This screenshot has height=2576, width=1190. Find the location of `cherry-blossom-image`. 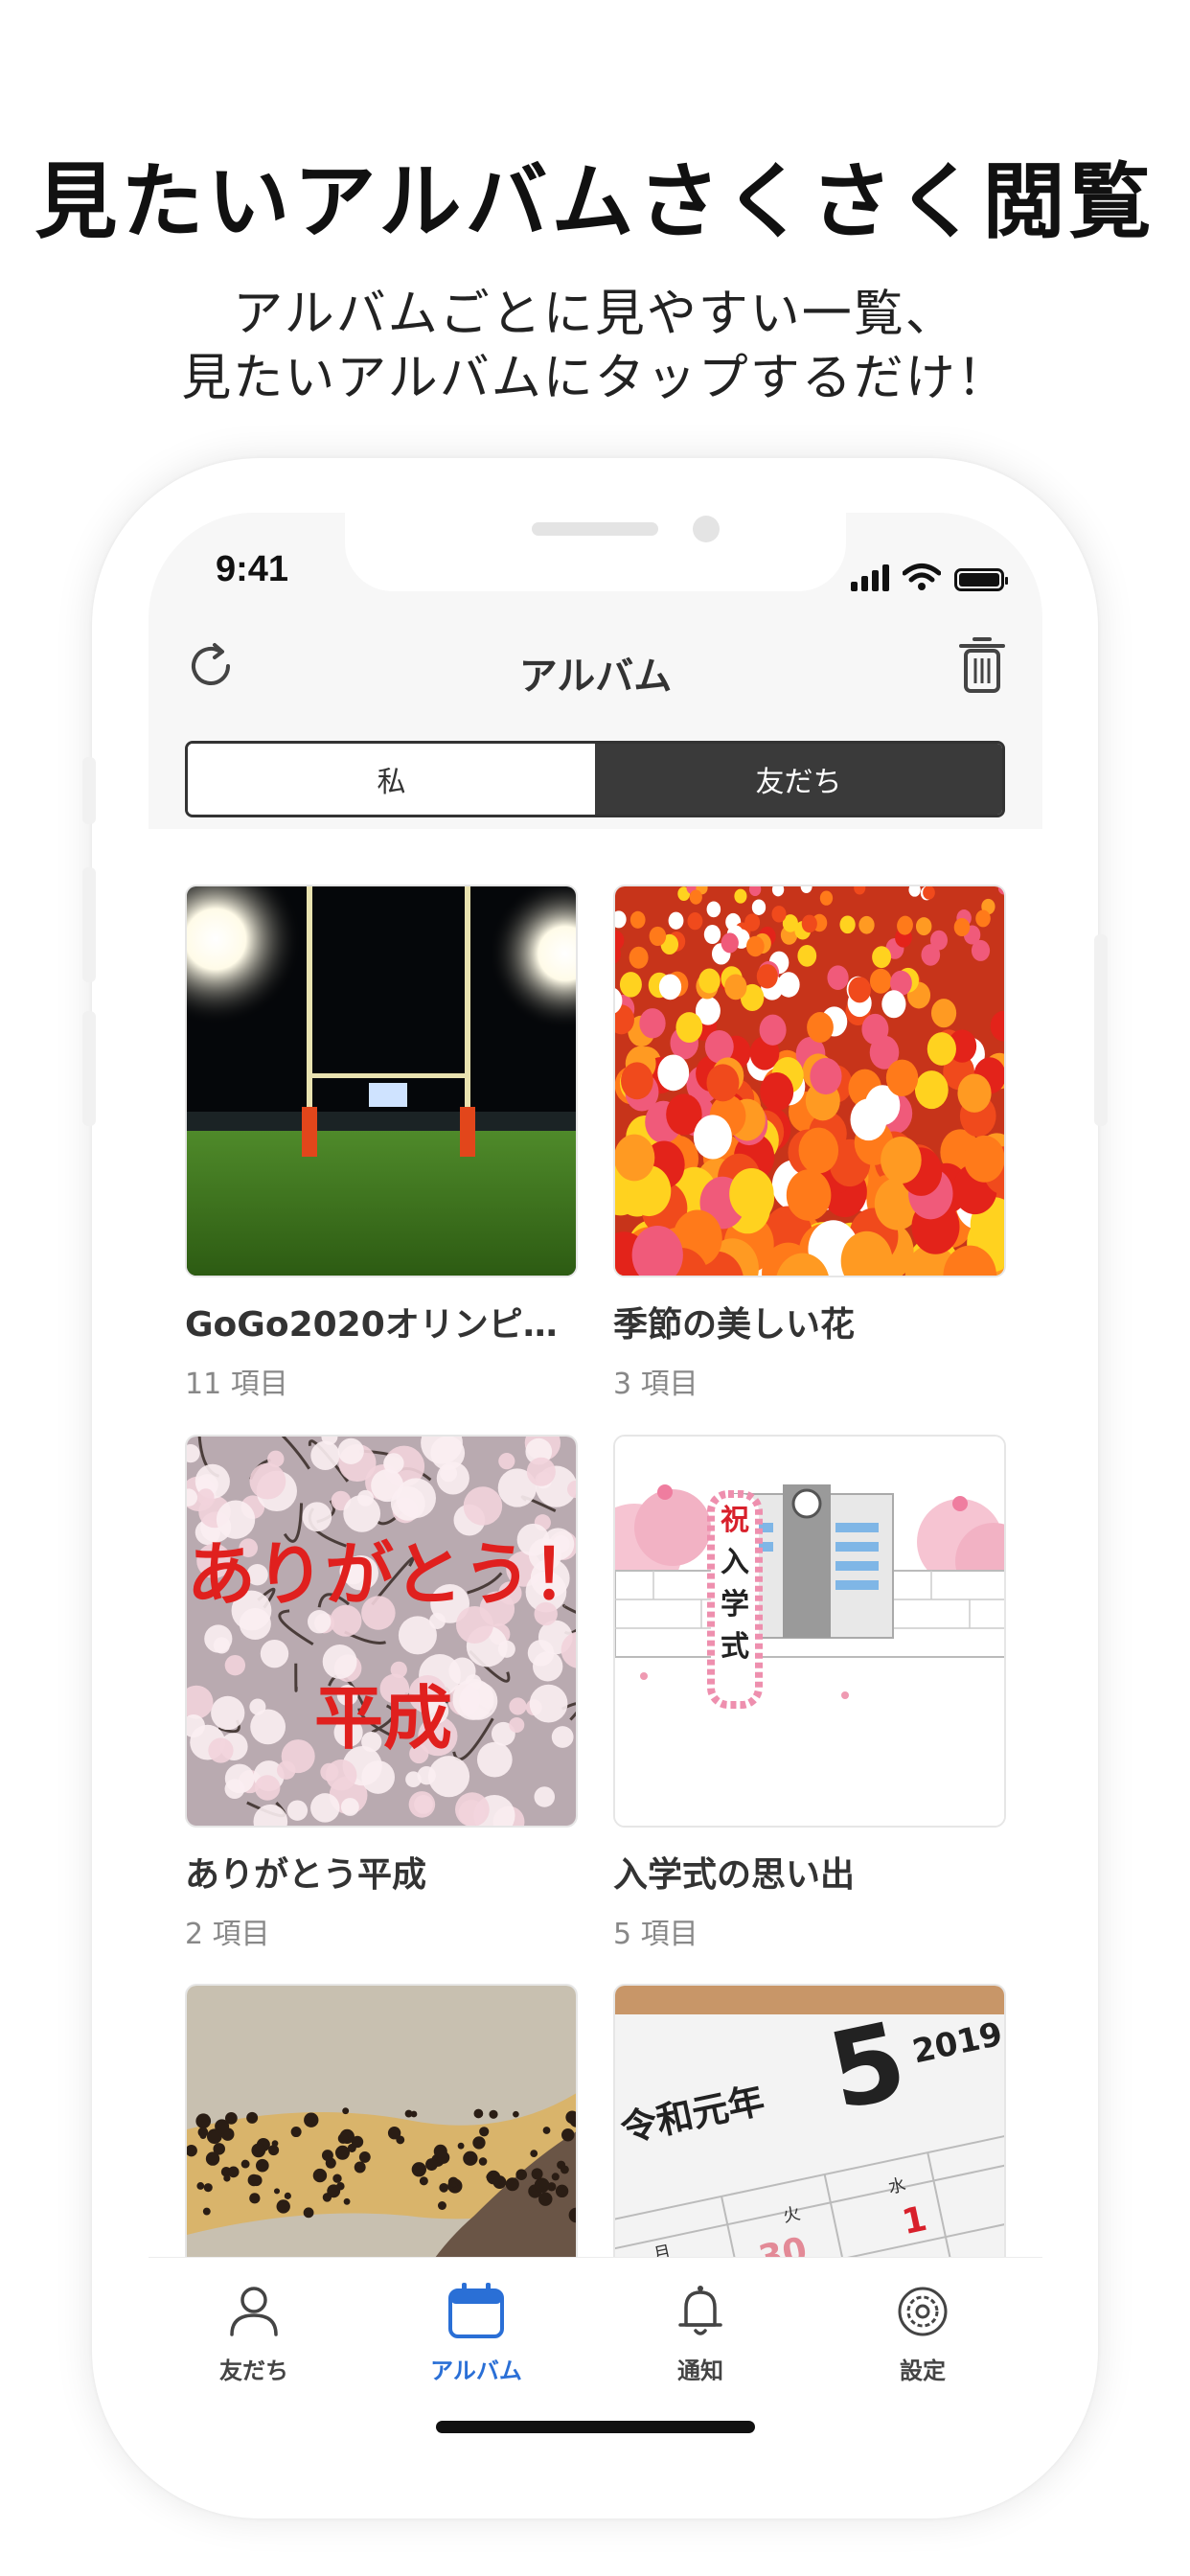

cherry-blossom-image is located at coordinates (382, 1631).